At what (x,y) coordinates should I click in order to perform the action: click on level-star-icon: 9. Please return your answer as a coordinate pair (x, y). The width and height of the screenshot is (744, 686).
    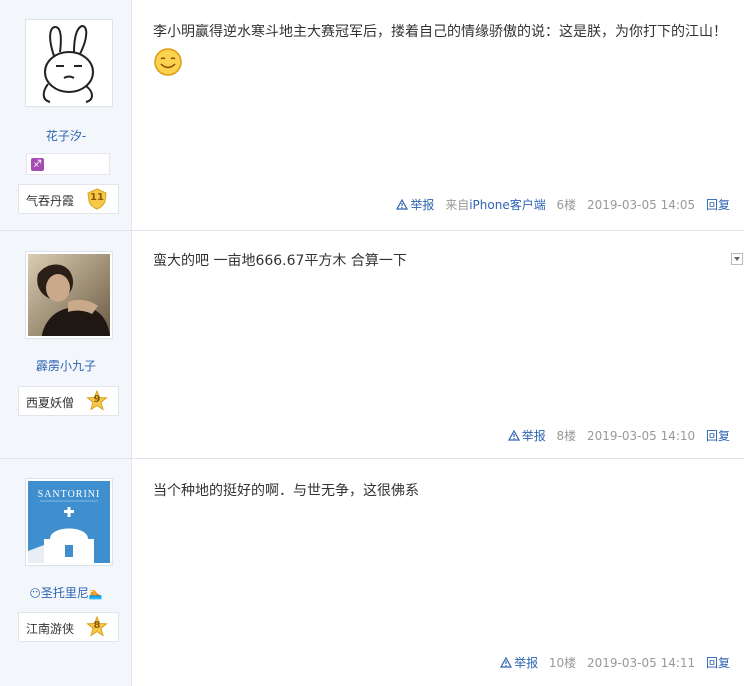
    Looking at the image, I should click on (97, 401).